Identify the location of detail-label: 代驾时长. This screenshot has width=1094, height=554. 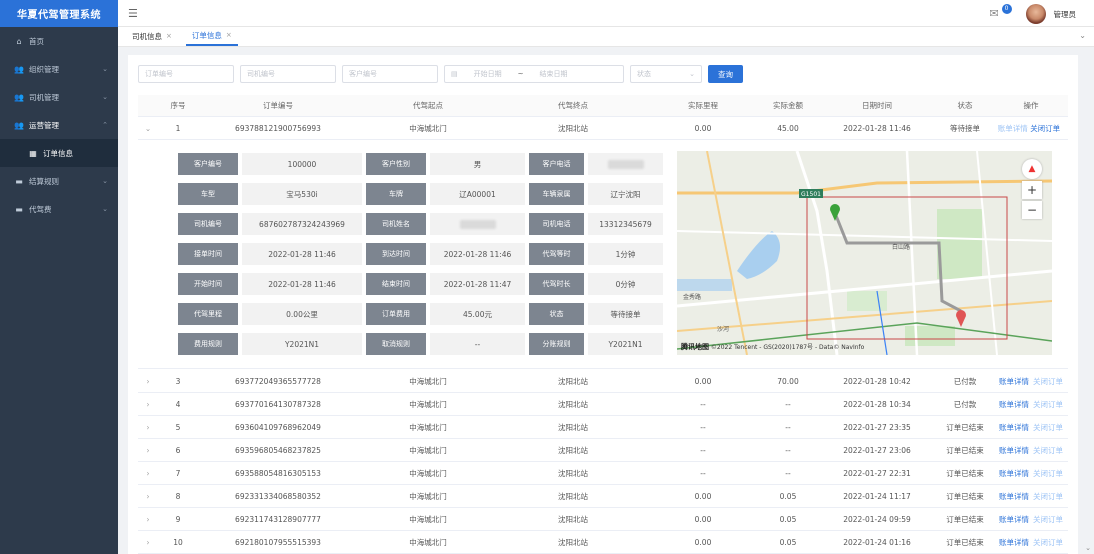
(556, 284).